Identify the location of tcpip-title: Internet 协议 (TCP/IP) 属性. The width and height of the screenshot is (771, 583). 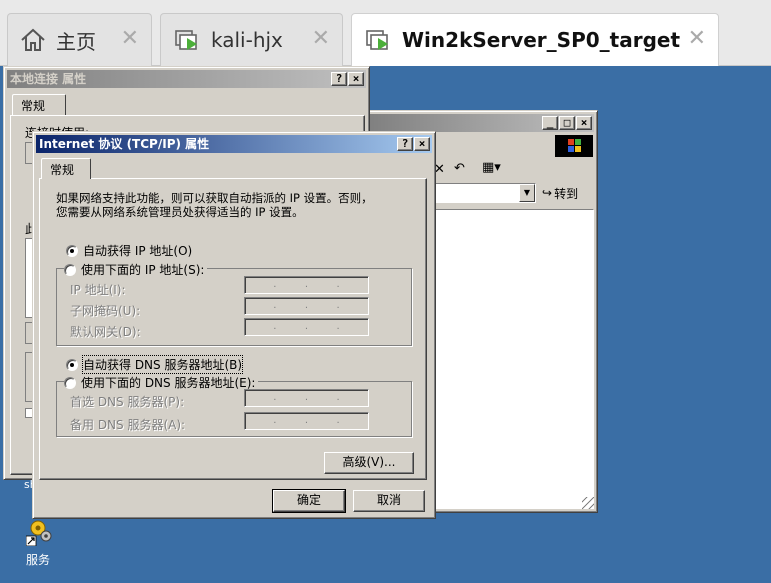
(124, 144).